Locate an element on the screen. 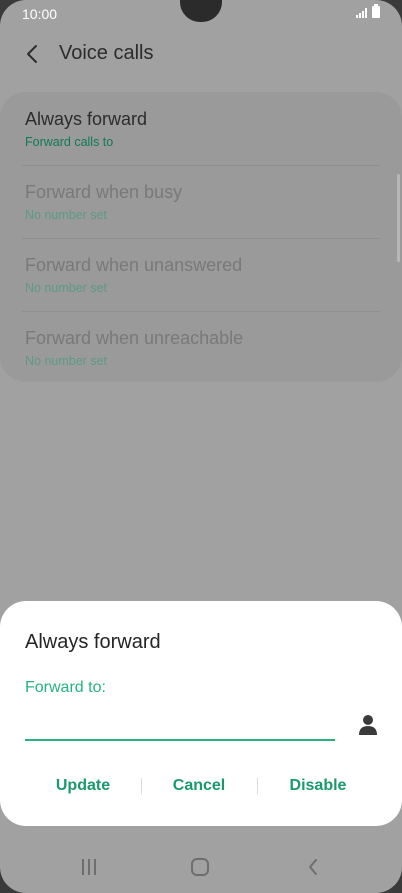  page-title: Voice calls is located at coordinates (106, 53).